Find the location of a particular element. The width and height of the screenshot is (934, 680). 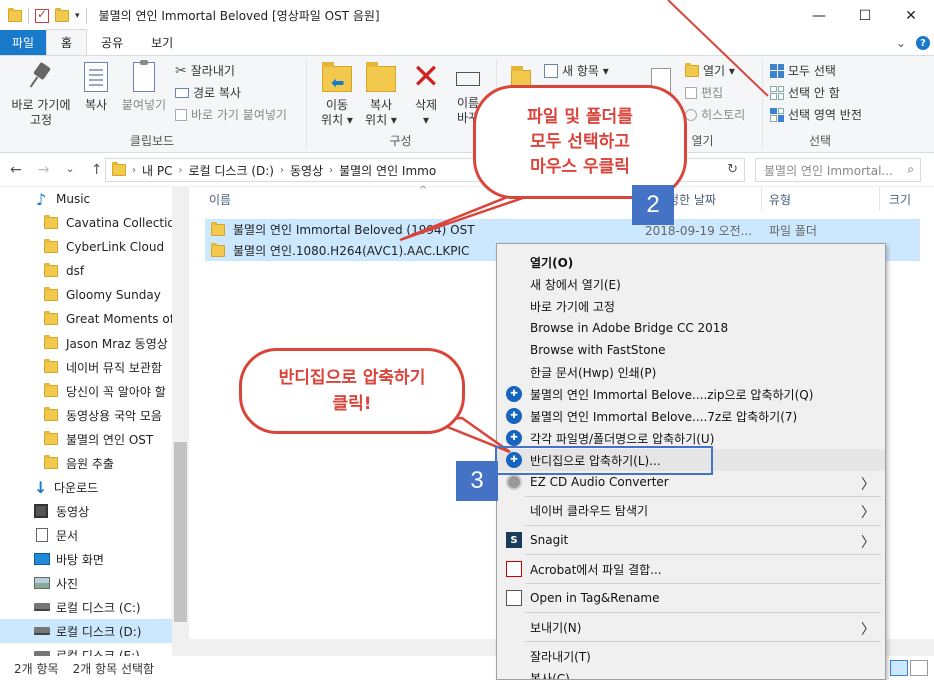

nav-item: ↓ 다운로드 is located at coordinates (86, 487).